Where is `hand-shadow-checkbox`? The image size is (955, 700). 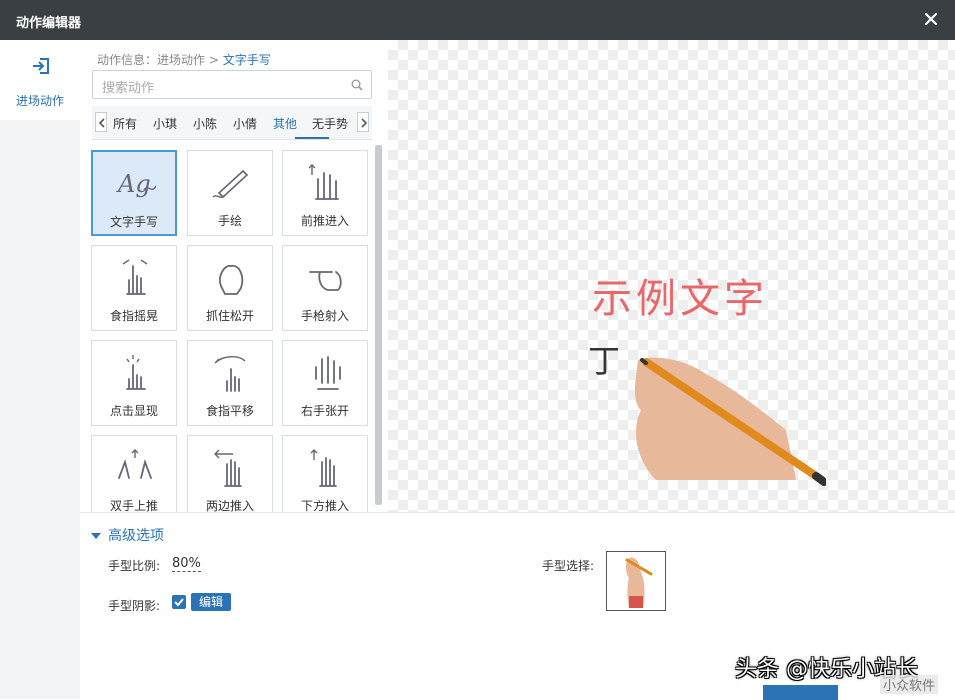 hand-shadow-checkbox is located at coordinates (179, 602).